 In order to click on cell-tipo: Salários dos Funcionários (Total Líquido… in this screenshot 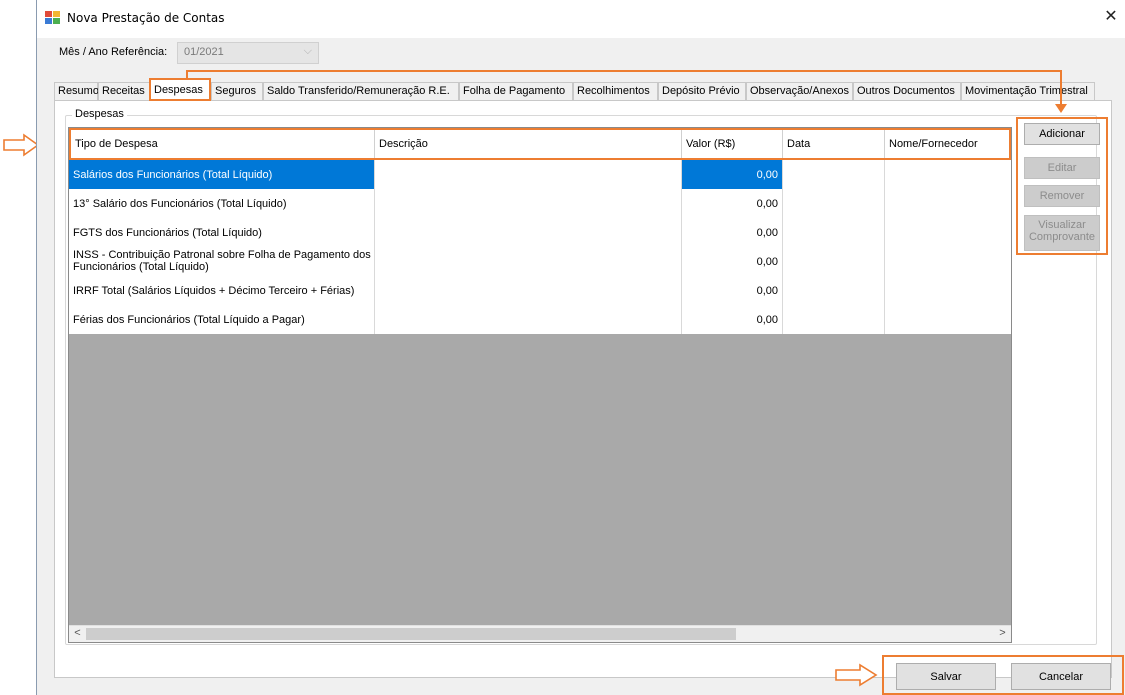, I will do `click(222, 174)`.